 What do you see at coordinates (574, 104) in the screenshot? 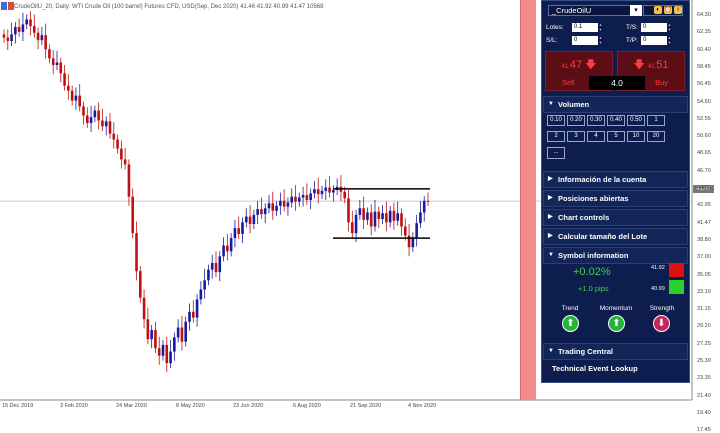
I see `volumen-title: Volumen` at bounding box center [574, 104].